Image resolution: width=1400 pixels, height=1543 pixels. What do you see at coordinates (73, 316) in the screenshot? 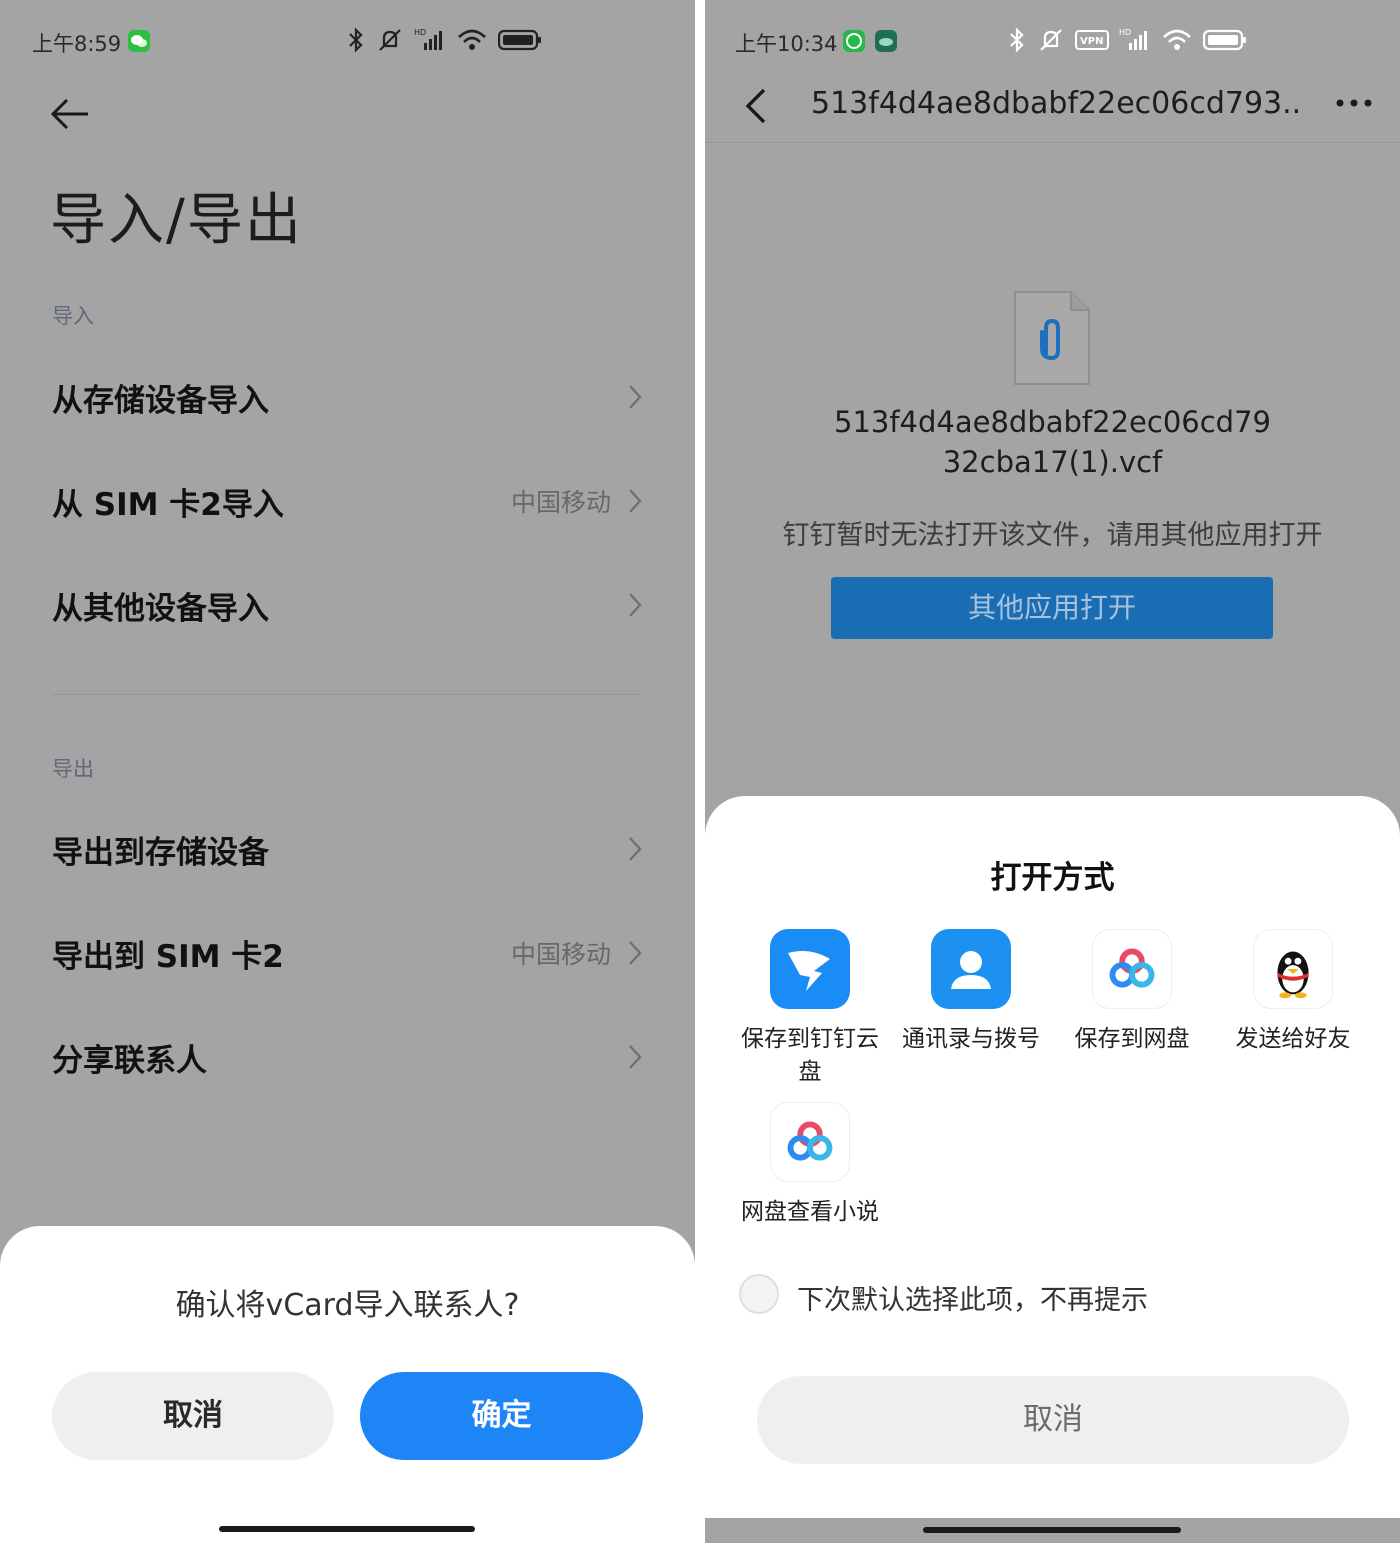
I see `import-section-label: 导入` at bounding box center [73, 316].